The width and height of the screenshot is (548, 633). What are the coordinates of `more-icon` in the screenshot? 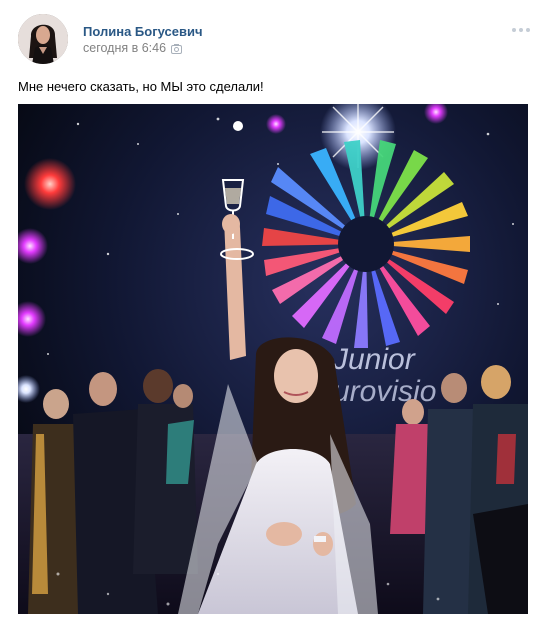 It's located at (521, 30).